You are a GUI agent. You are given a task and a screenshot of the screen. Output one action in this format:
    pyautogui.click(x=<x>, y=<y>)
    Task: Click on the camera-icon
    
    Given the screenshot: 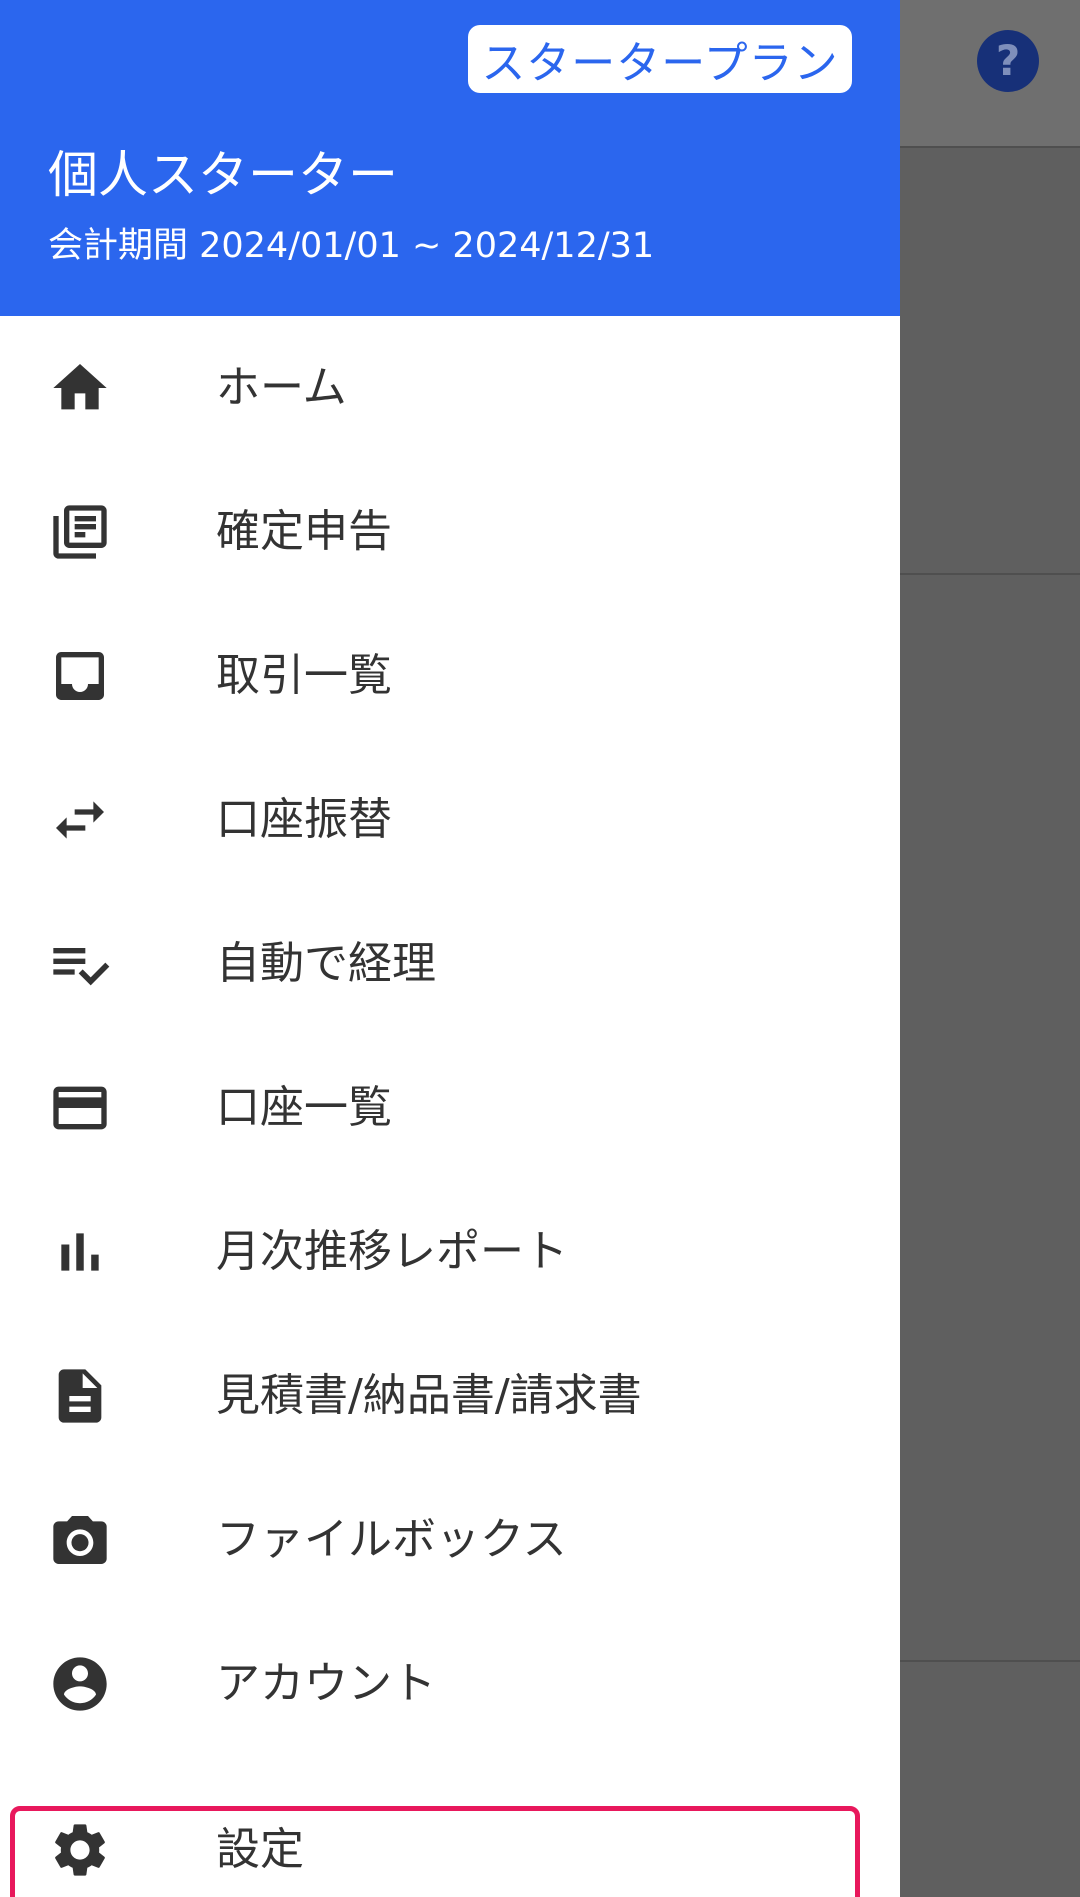 What is the action you would take?
    pyautogui.click(x=80, y=1540)
    